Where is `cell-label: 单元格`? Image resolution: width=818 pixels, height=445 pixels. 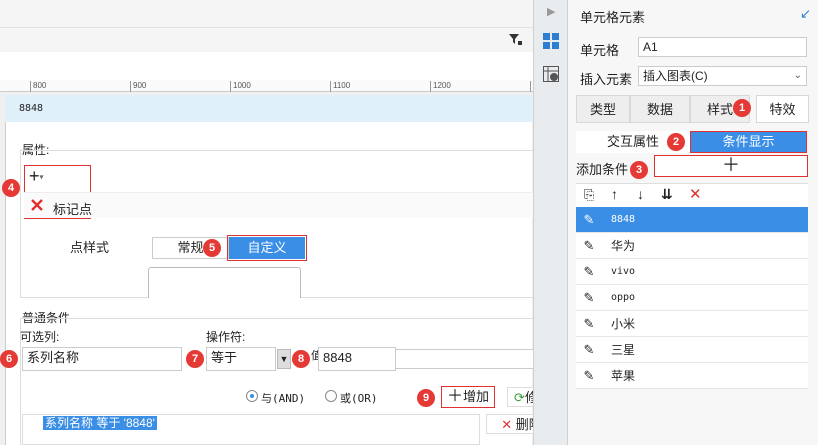 cell-label: 单元格 is located at coordinates (600, 50).